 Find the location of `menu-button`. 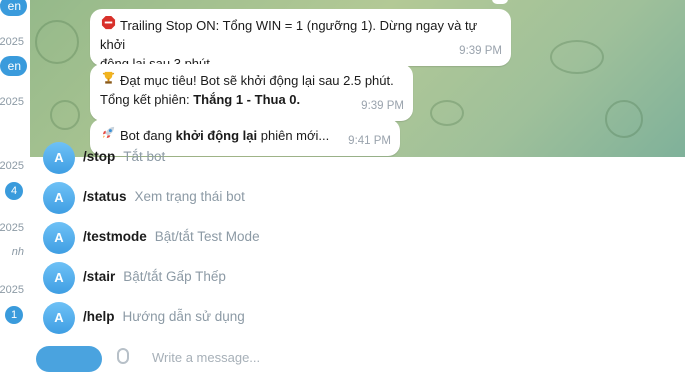

menu-button is located at coordinates (69, 359).